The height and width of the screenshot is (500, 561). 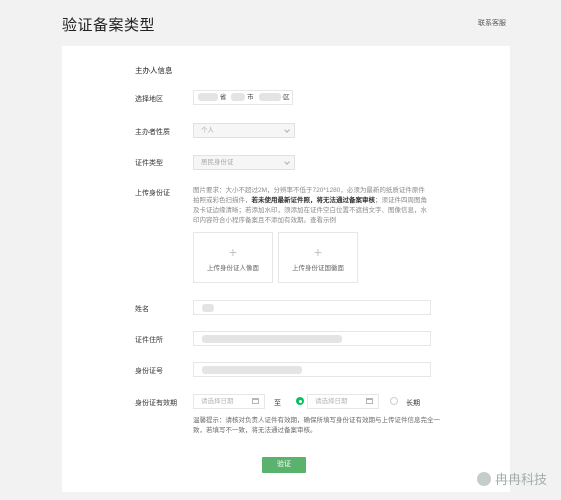 What do you see at coordinates (223, 97) in the screenshot?
I see `province-suffix: 省` at bounding box center [223, 97].